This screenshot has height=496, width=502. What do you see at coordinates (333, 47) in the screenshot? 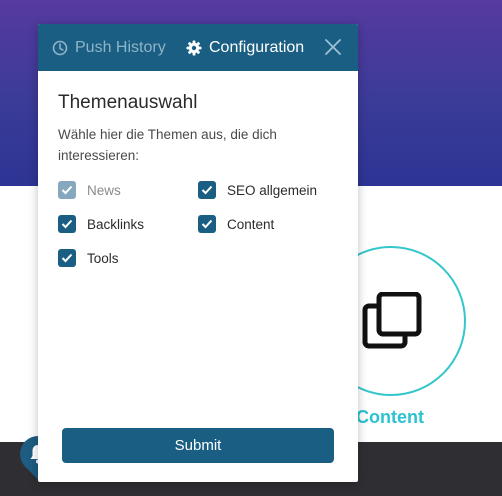
I see `close-icon` at bounding box center [333, 47].